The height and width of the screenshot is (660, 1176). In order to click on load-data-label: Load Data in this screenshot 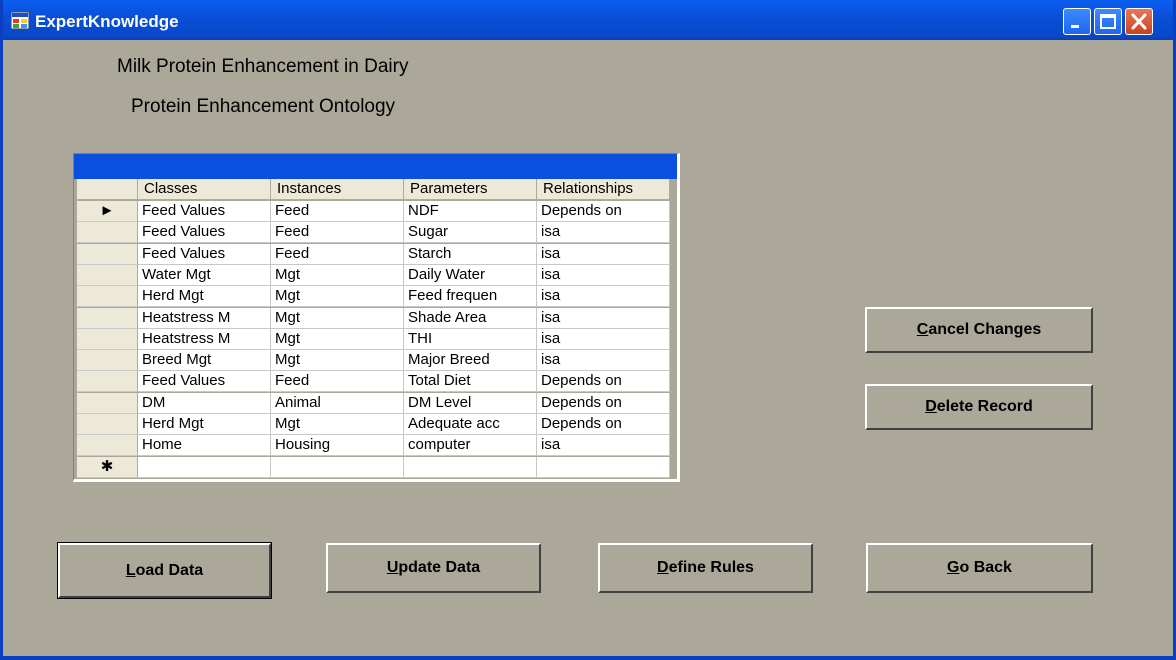, I will do `click(164, 570)`.